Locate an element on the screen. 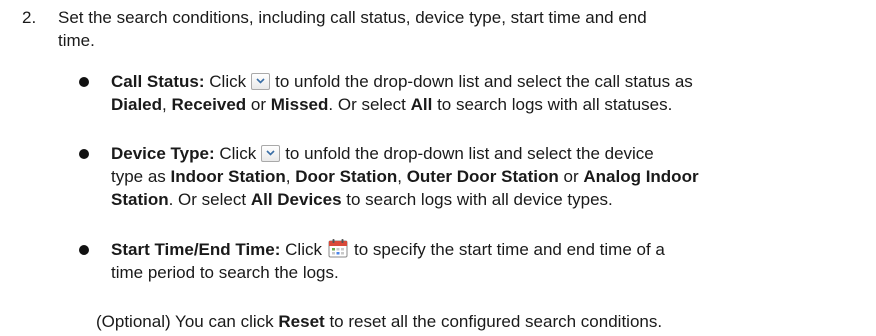 This screenshot has height=336, width=876. option-received: Received is located at coordinates (209, 104).